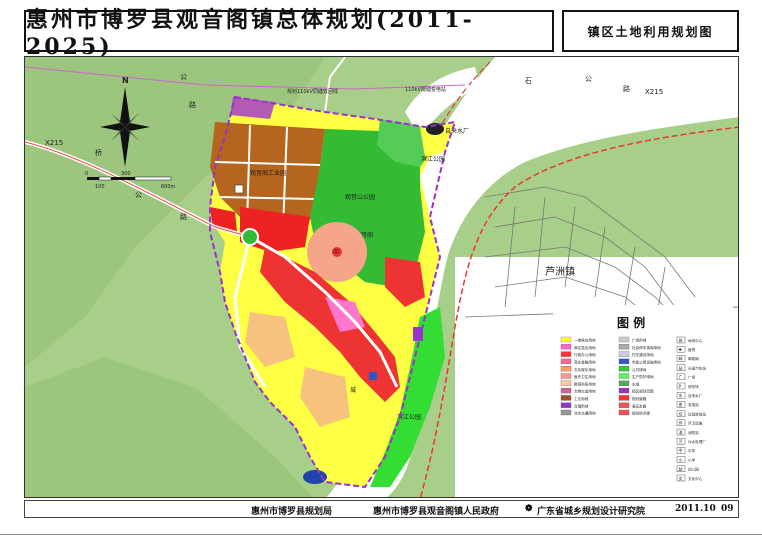 The width and height of the screenshot is (762, 540). I want to click on legend-label: 教育科研用地, so click(585, 383).